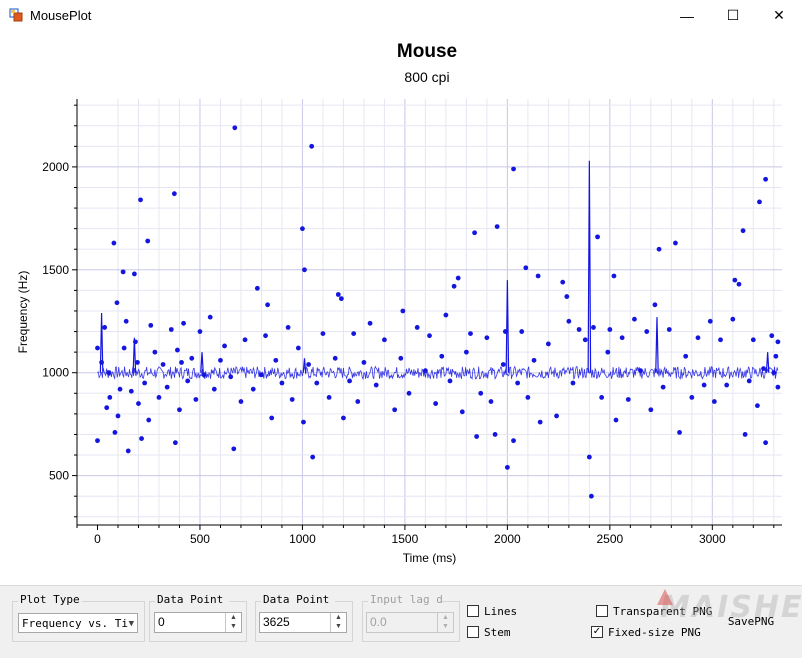 This screenshot has height=658, width=802. What do you see at coordinates (492, 611) in the screenshot?
I see `lines-checkbox: Lines` at bounding box center [492, 611].